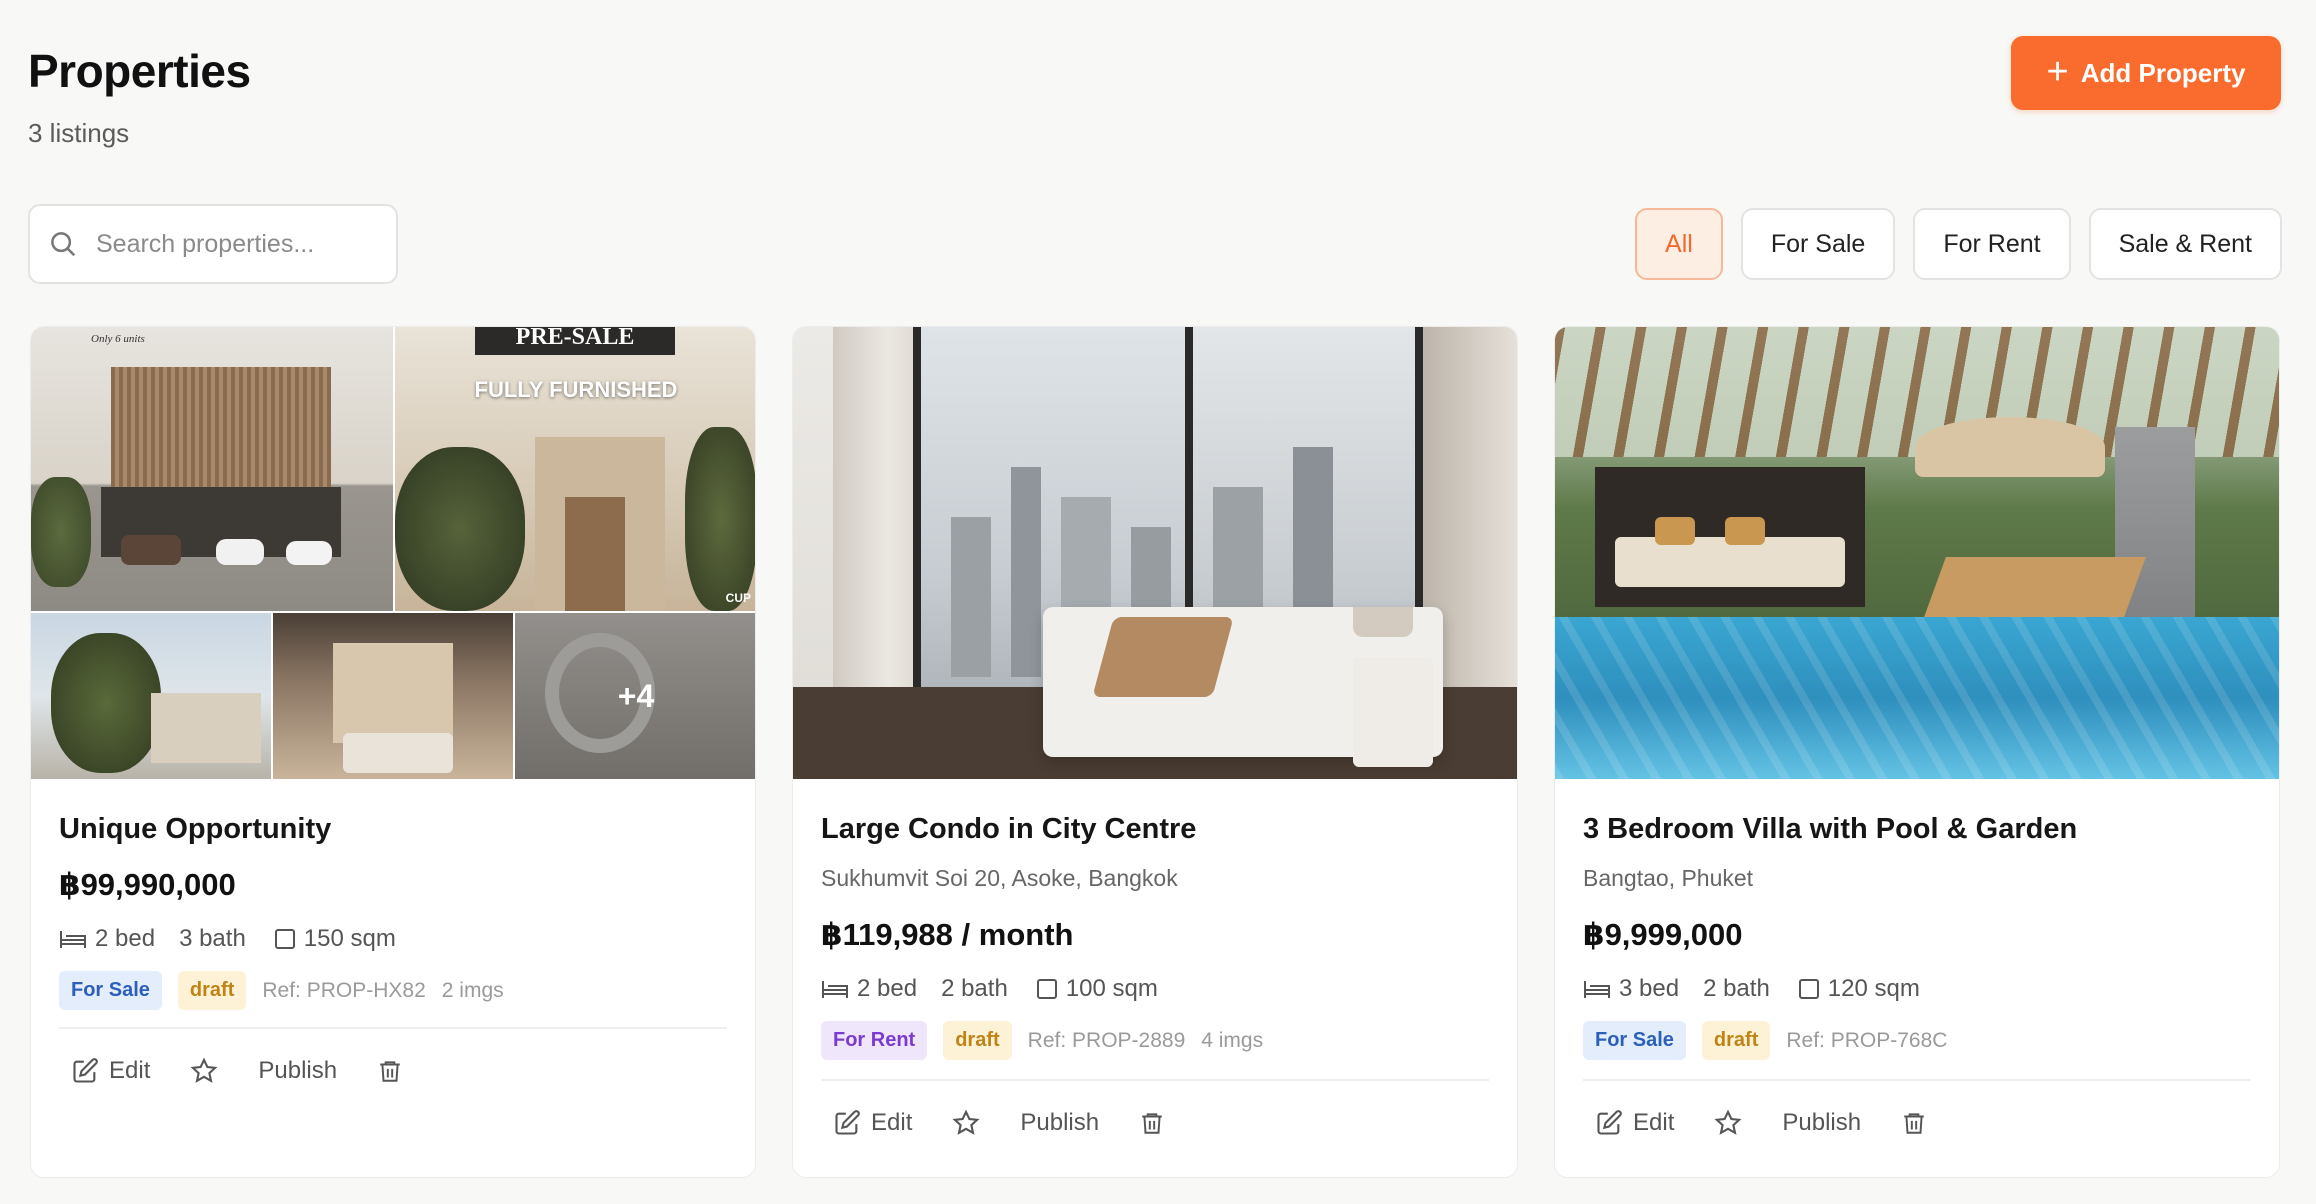 The width and height of the screenshot is (2316, 1204). I want to click on reference-code: Ref: PROP-768C, so click(1867, 1040).